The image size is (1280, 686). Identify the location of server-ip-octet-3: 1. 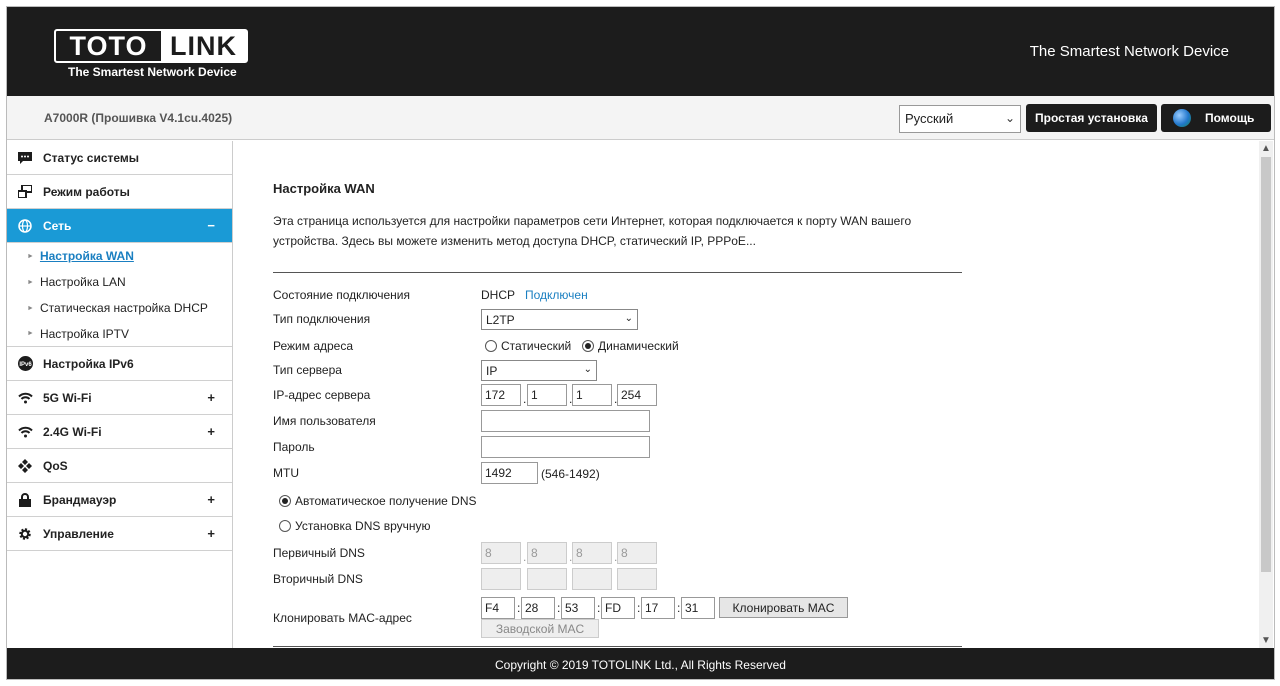
(592, 395).